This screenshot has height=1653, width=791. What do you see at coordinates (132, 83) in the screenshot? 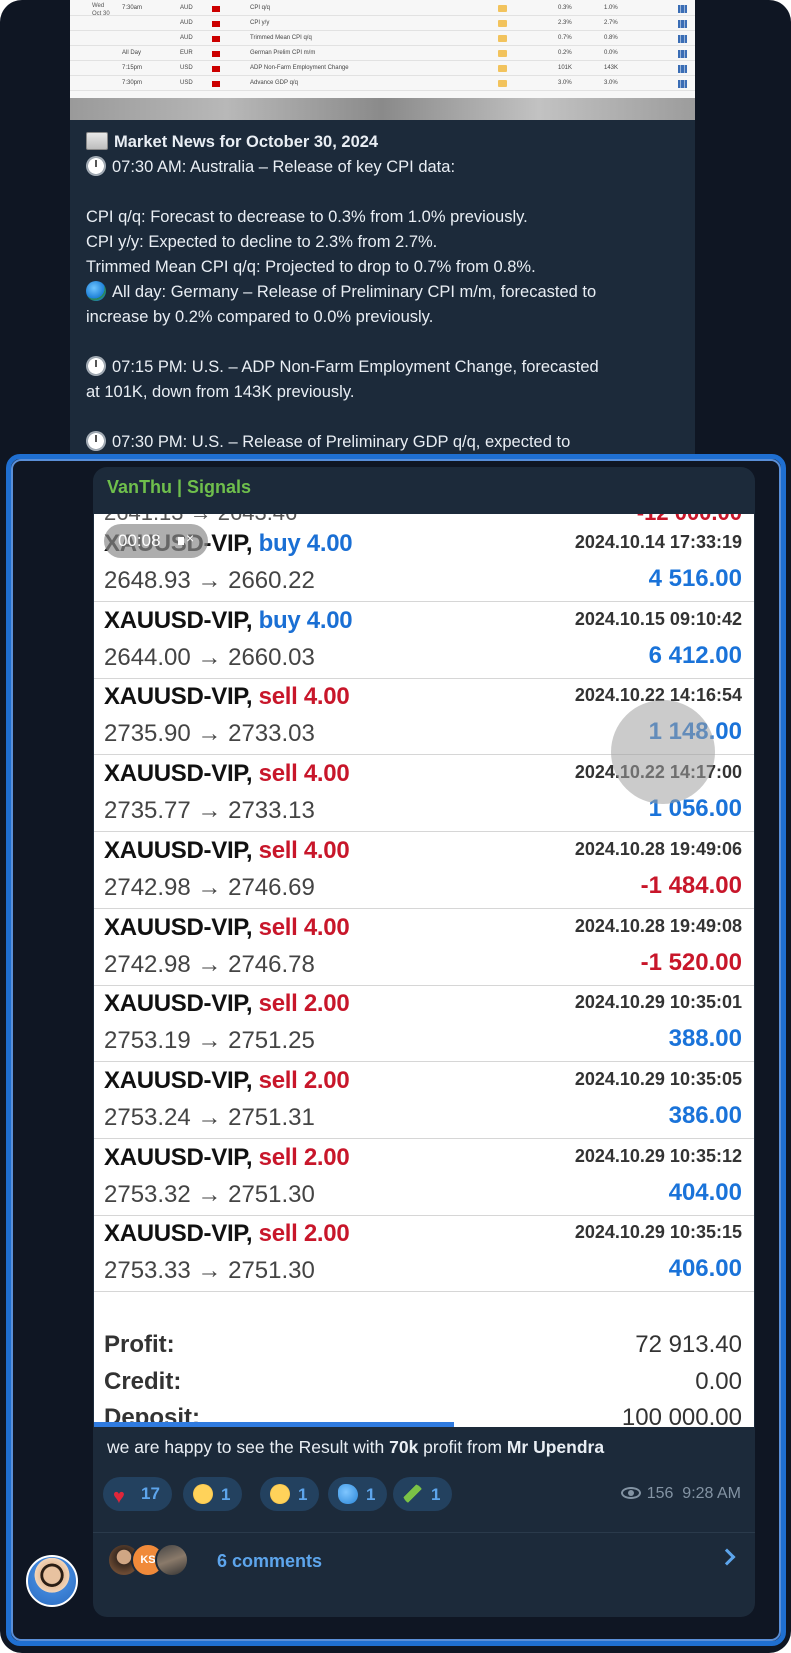
I see `calendar-time: 7:30pm` at bounding box center [132, 83].